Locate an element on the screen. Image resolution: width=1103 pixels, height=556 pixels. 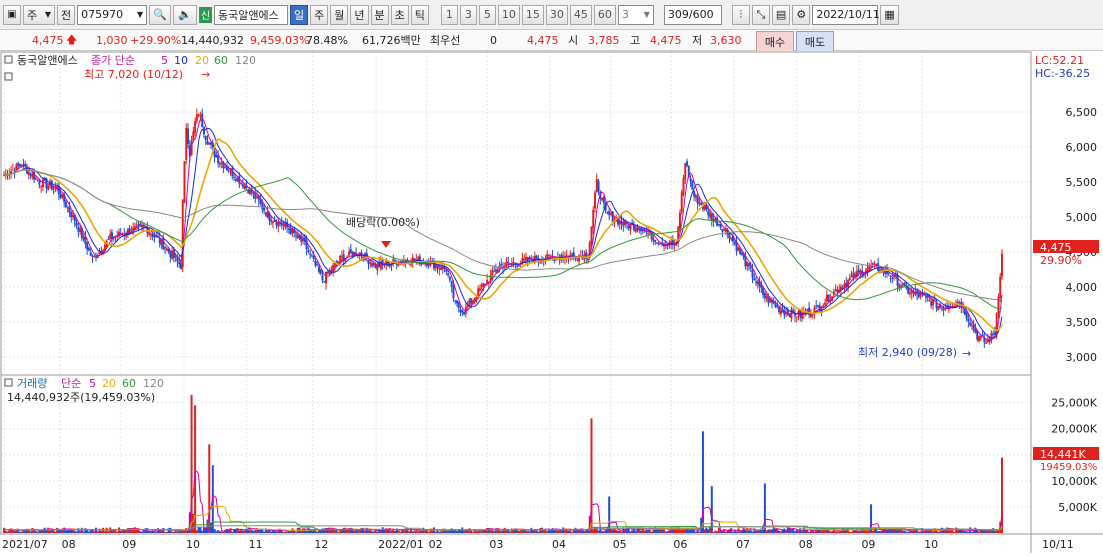
minute-30: 30 is located at coordinates (556, 14).